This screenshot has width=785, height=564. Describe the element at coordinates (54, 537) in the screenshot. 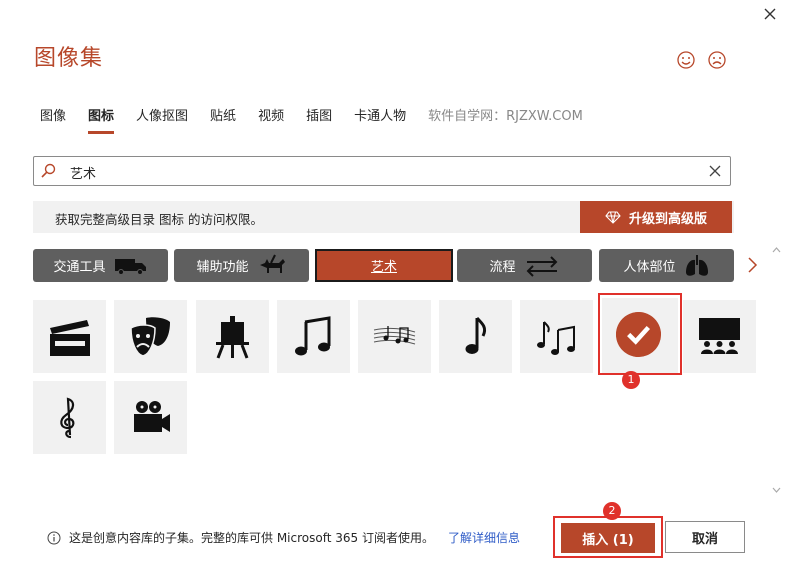

I see `info-icon` at that location.